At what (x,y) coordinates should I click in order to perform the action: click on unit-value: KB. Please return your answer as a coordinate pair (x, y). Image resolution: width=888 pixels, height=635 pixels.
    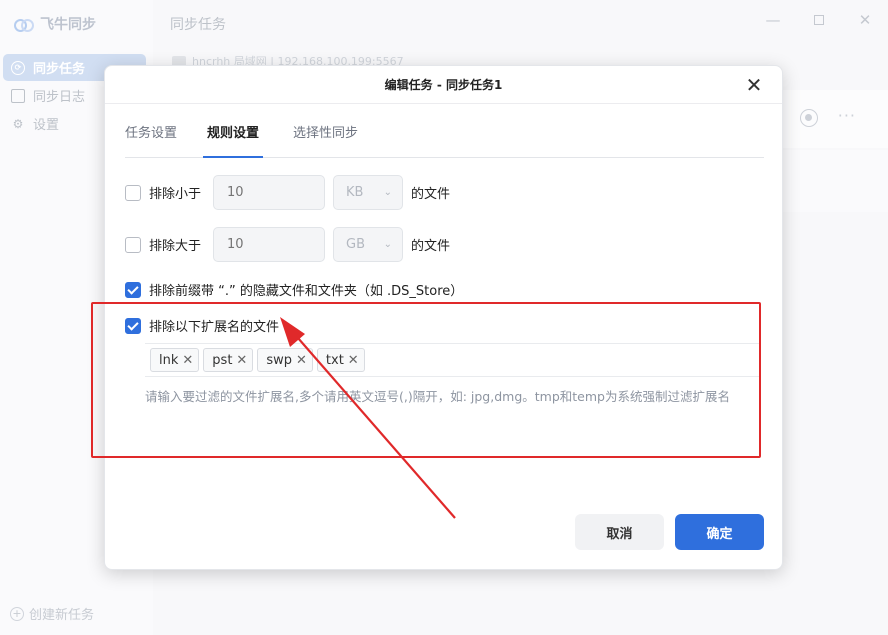
    Looking at the image, I should click on (355, 192).